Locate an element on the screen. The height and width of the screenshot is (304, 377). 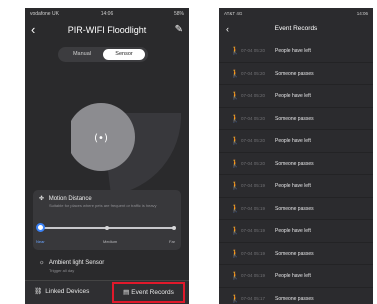
distance-label-medium: Medium is located at coordinates (110, 241).